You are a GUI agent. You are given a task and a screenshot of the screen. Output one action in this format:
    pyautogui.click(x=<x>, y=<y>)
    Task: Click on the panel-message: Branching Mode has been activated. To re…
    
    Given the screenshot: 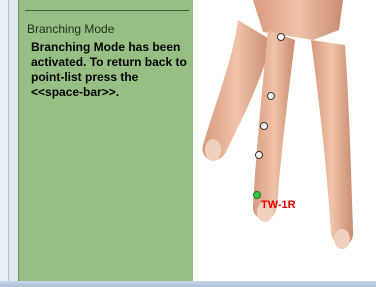 What is the action you would take?
    pyautogui.click(x=109, y=69)
    